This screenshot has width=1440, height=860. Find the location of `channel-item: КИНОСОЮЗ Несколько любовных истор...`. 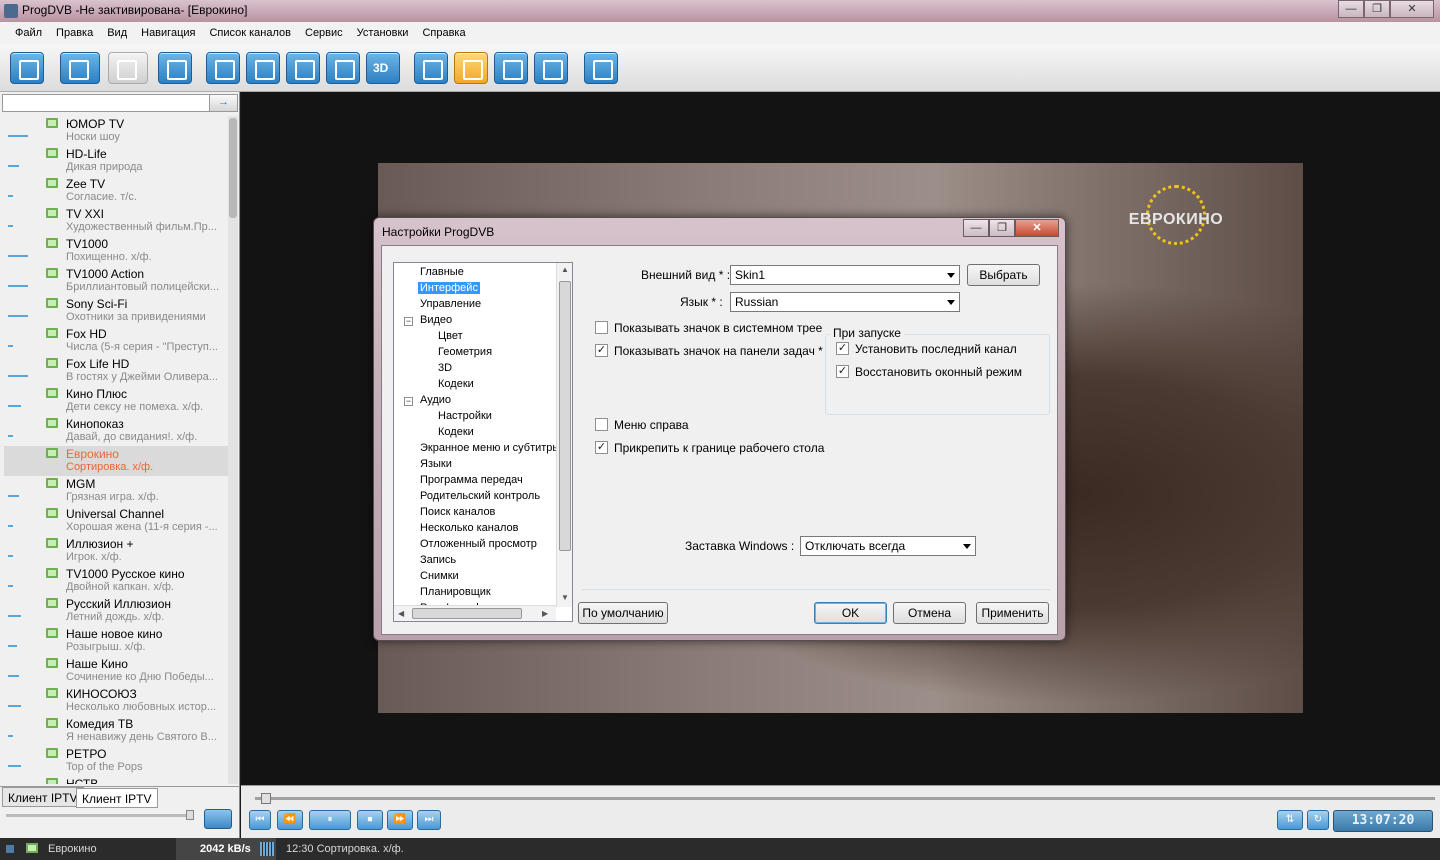

channel-item: КИНОСОЮЗ Несколько любовных истор... is located at coordinates (116, 701).